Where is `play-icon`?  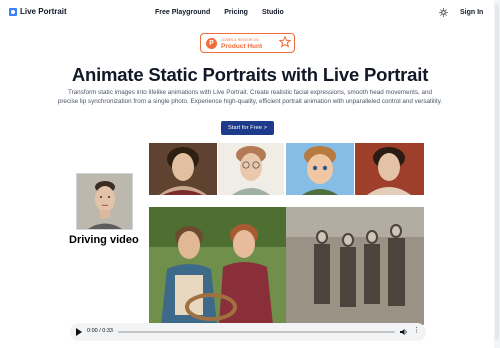
play-icon is located at coordinates (79, 332).